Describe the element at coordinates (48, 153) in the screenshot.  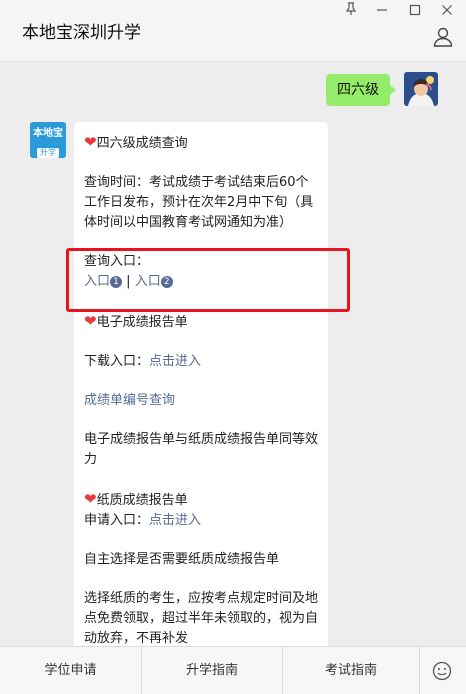
I see `avatar-logo-subtext: 升学` at that location.